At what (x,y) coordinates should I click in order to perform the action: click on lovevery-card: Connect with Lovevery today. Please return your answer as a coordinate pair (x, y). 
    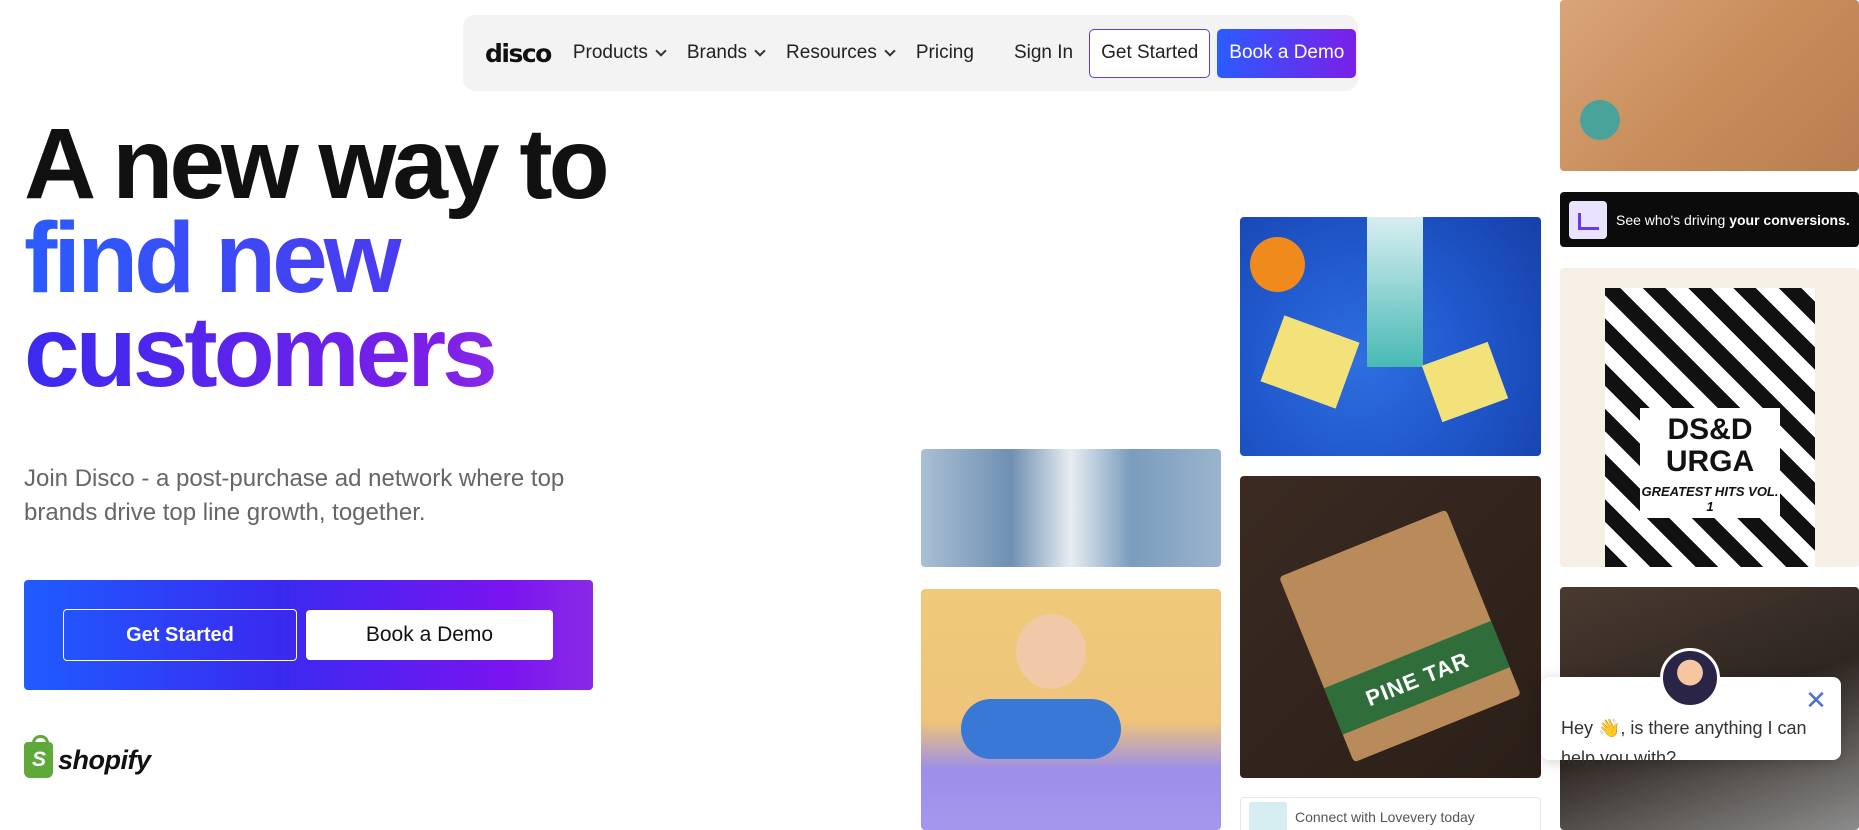
    Looking at the image, I should click on (1390, 813).